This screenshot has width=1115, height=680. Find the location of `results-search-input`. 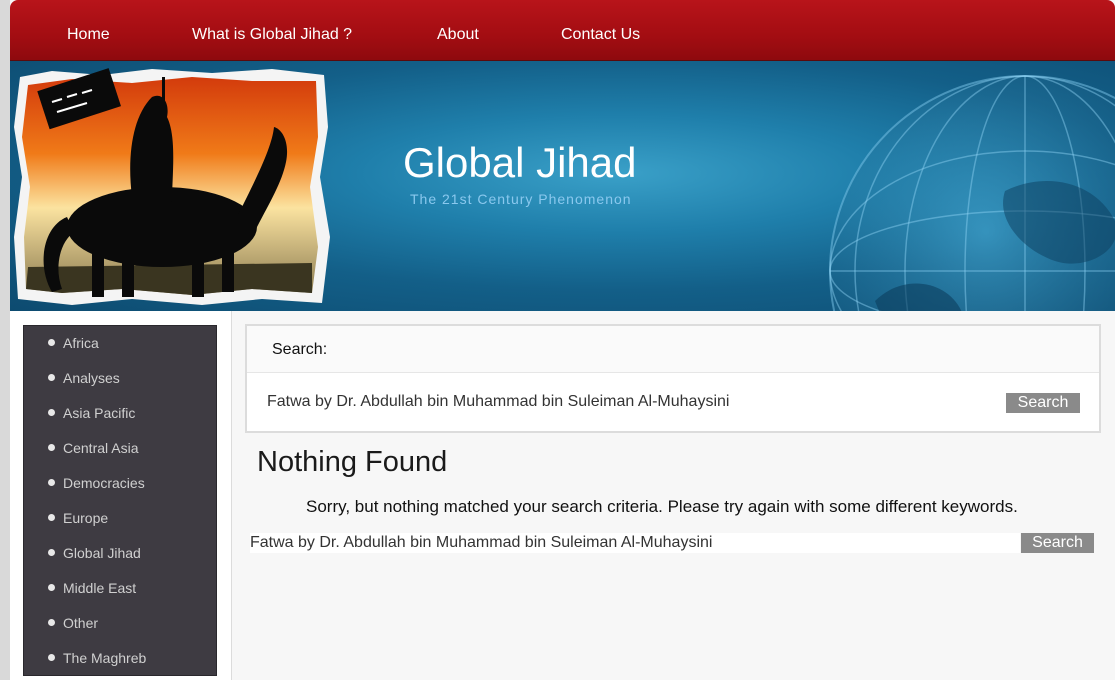

results-search-input is located at coordinates (635, 543).